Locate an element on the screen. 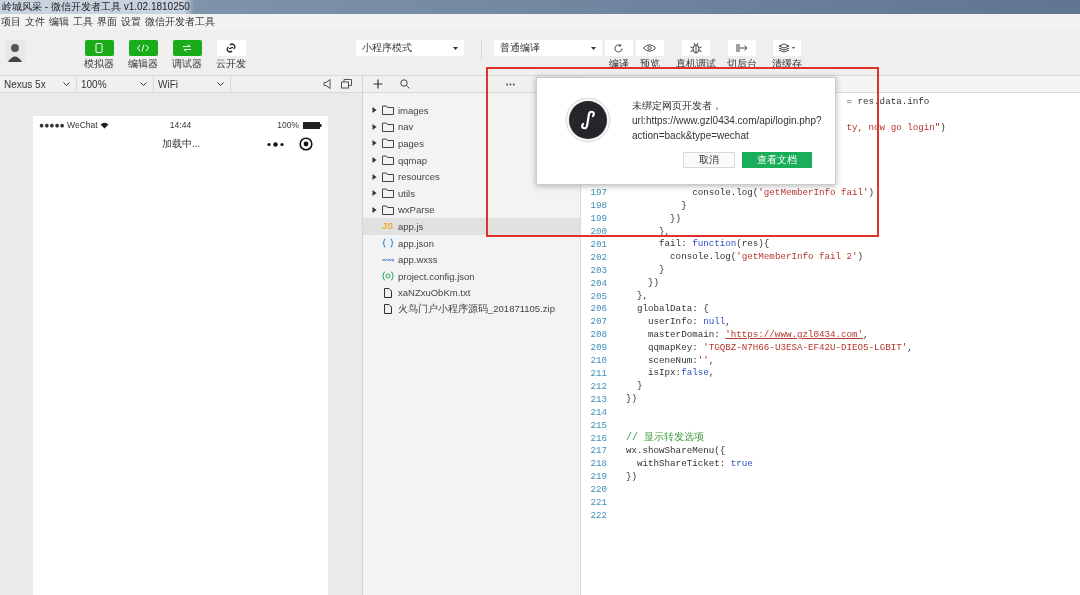 The image size is (1080, 595). line-number: 207 is located at coordinates (598, 322).